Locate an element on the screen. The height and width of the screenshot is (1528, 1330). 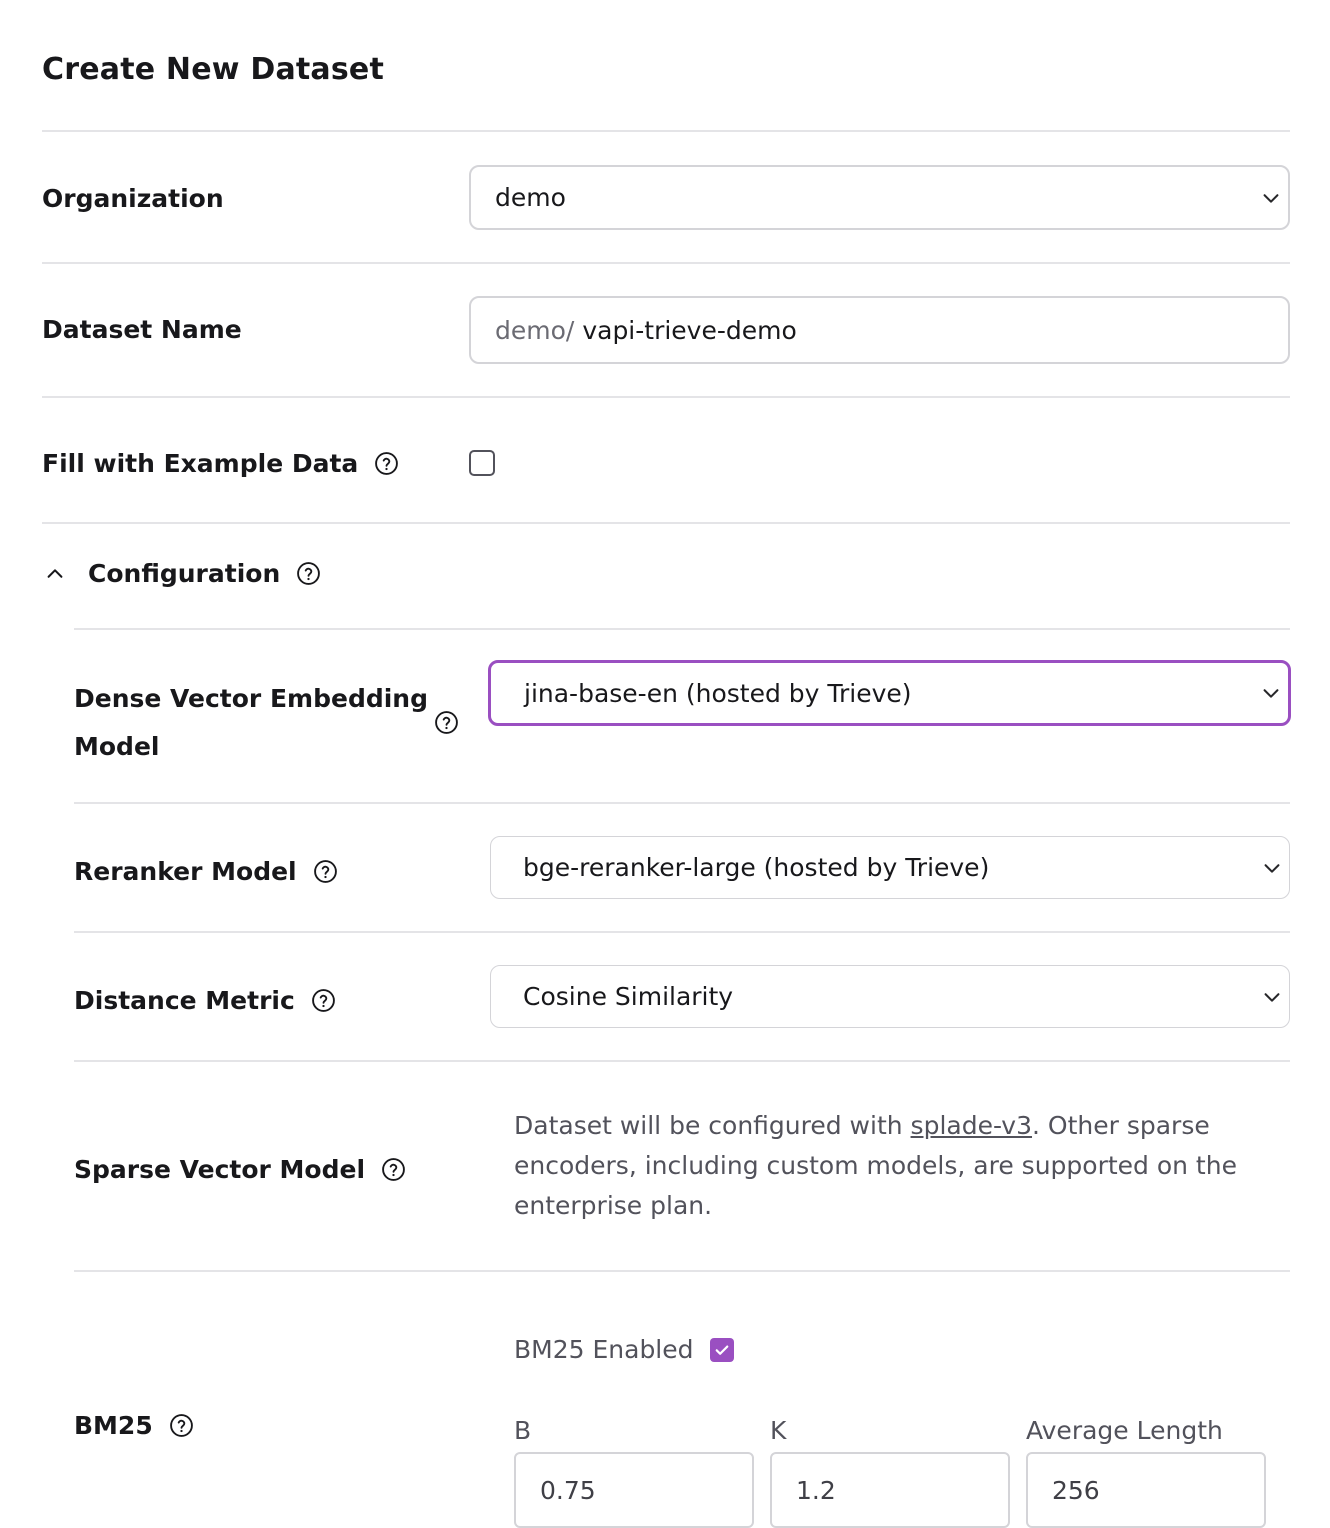
distance-select: Cosine Similarity is located at coordinates (890, 996).